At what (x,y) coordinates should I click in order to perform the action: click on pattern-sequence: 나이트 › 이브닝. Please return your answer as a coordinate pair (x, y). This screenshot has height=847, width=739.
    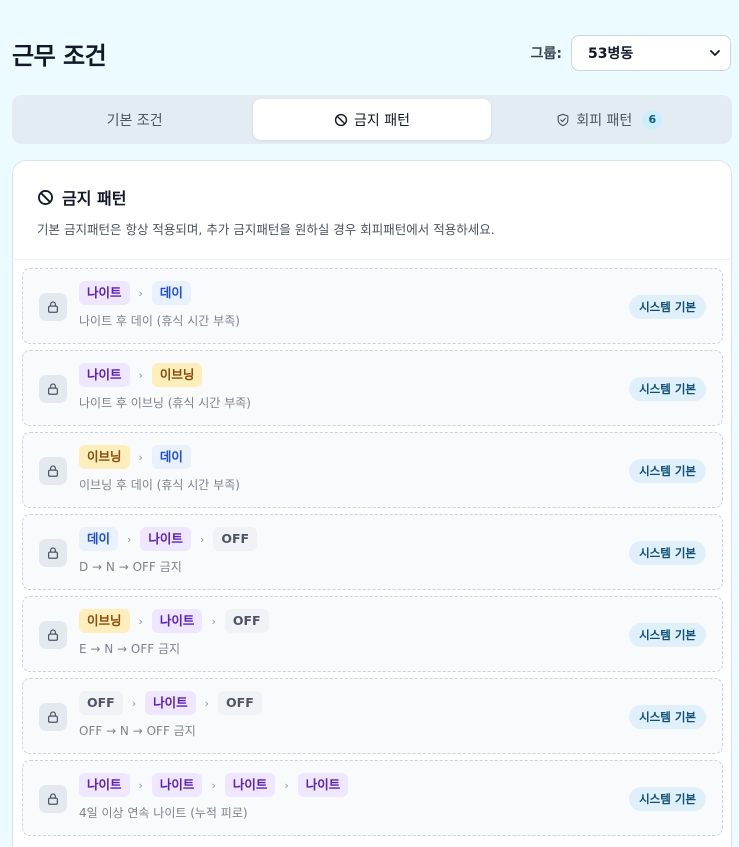
    Looking at the image, I should click on (141, 375).